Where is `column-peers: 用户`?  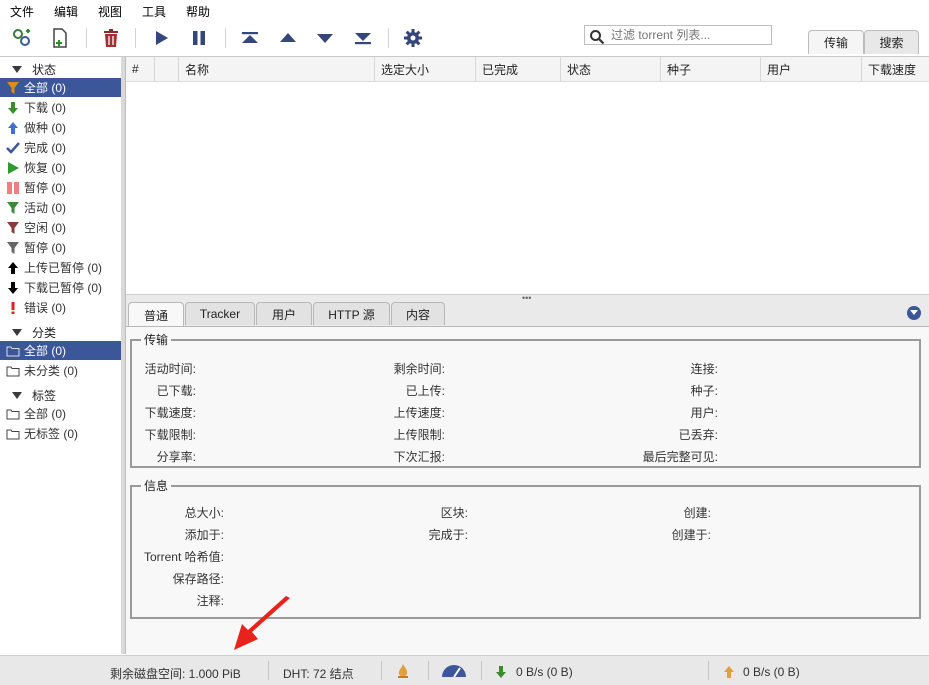
column-peers: 用户 is located at coordinates (810, 69).